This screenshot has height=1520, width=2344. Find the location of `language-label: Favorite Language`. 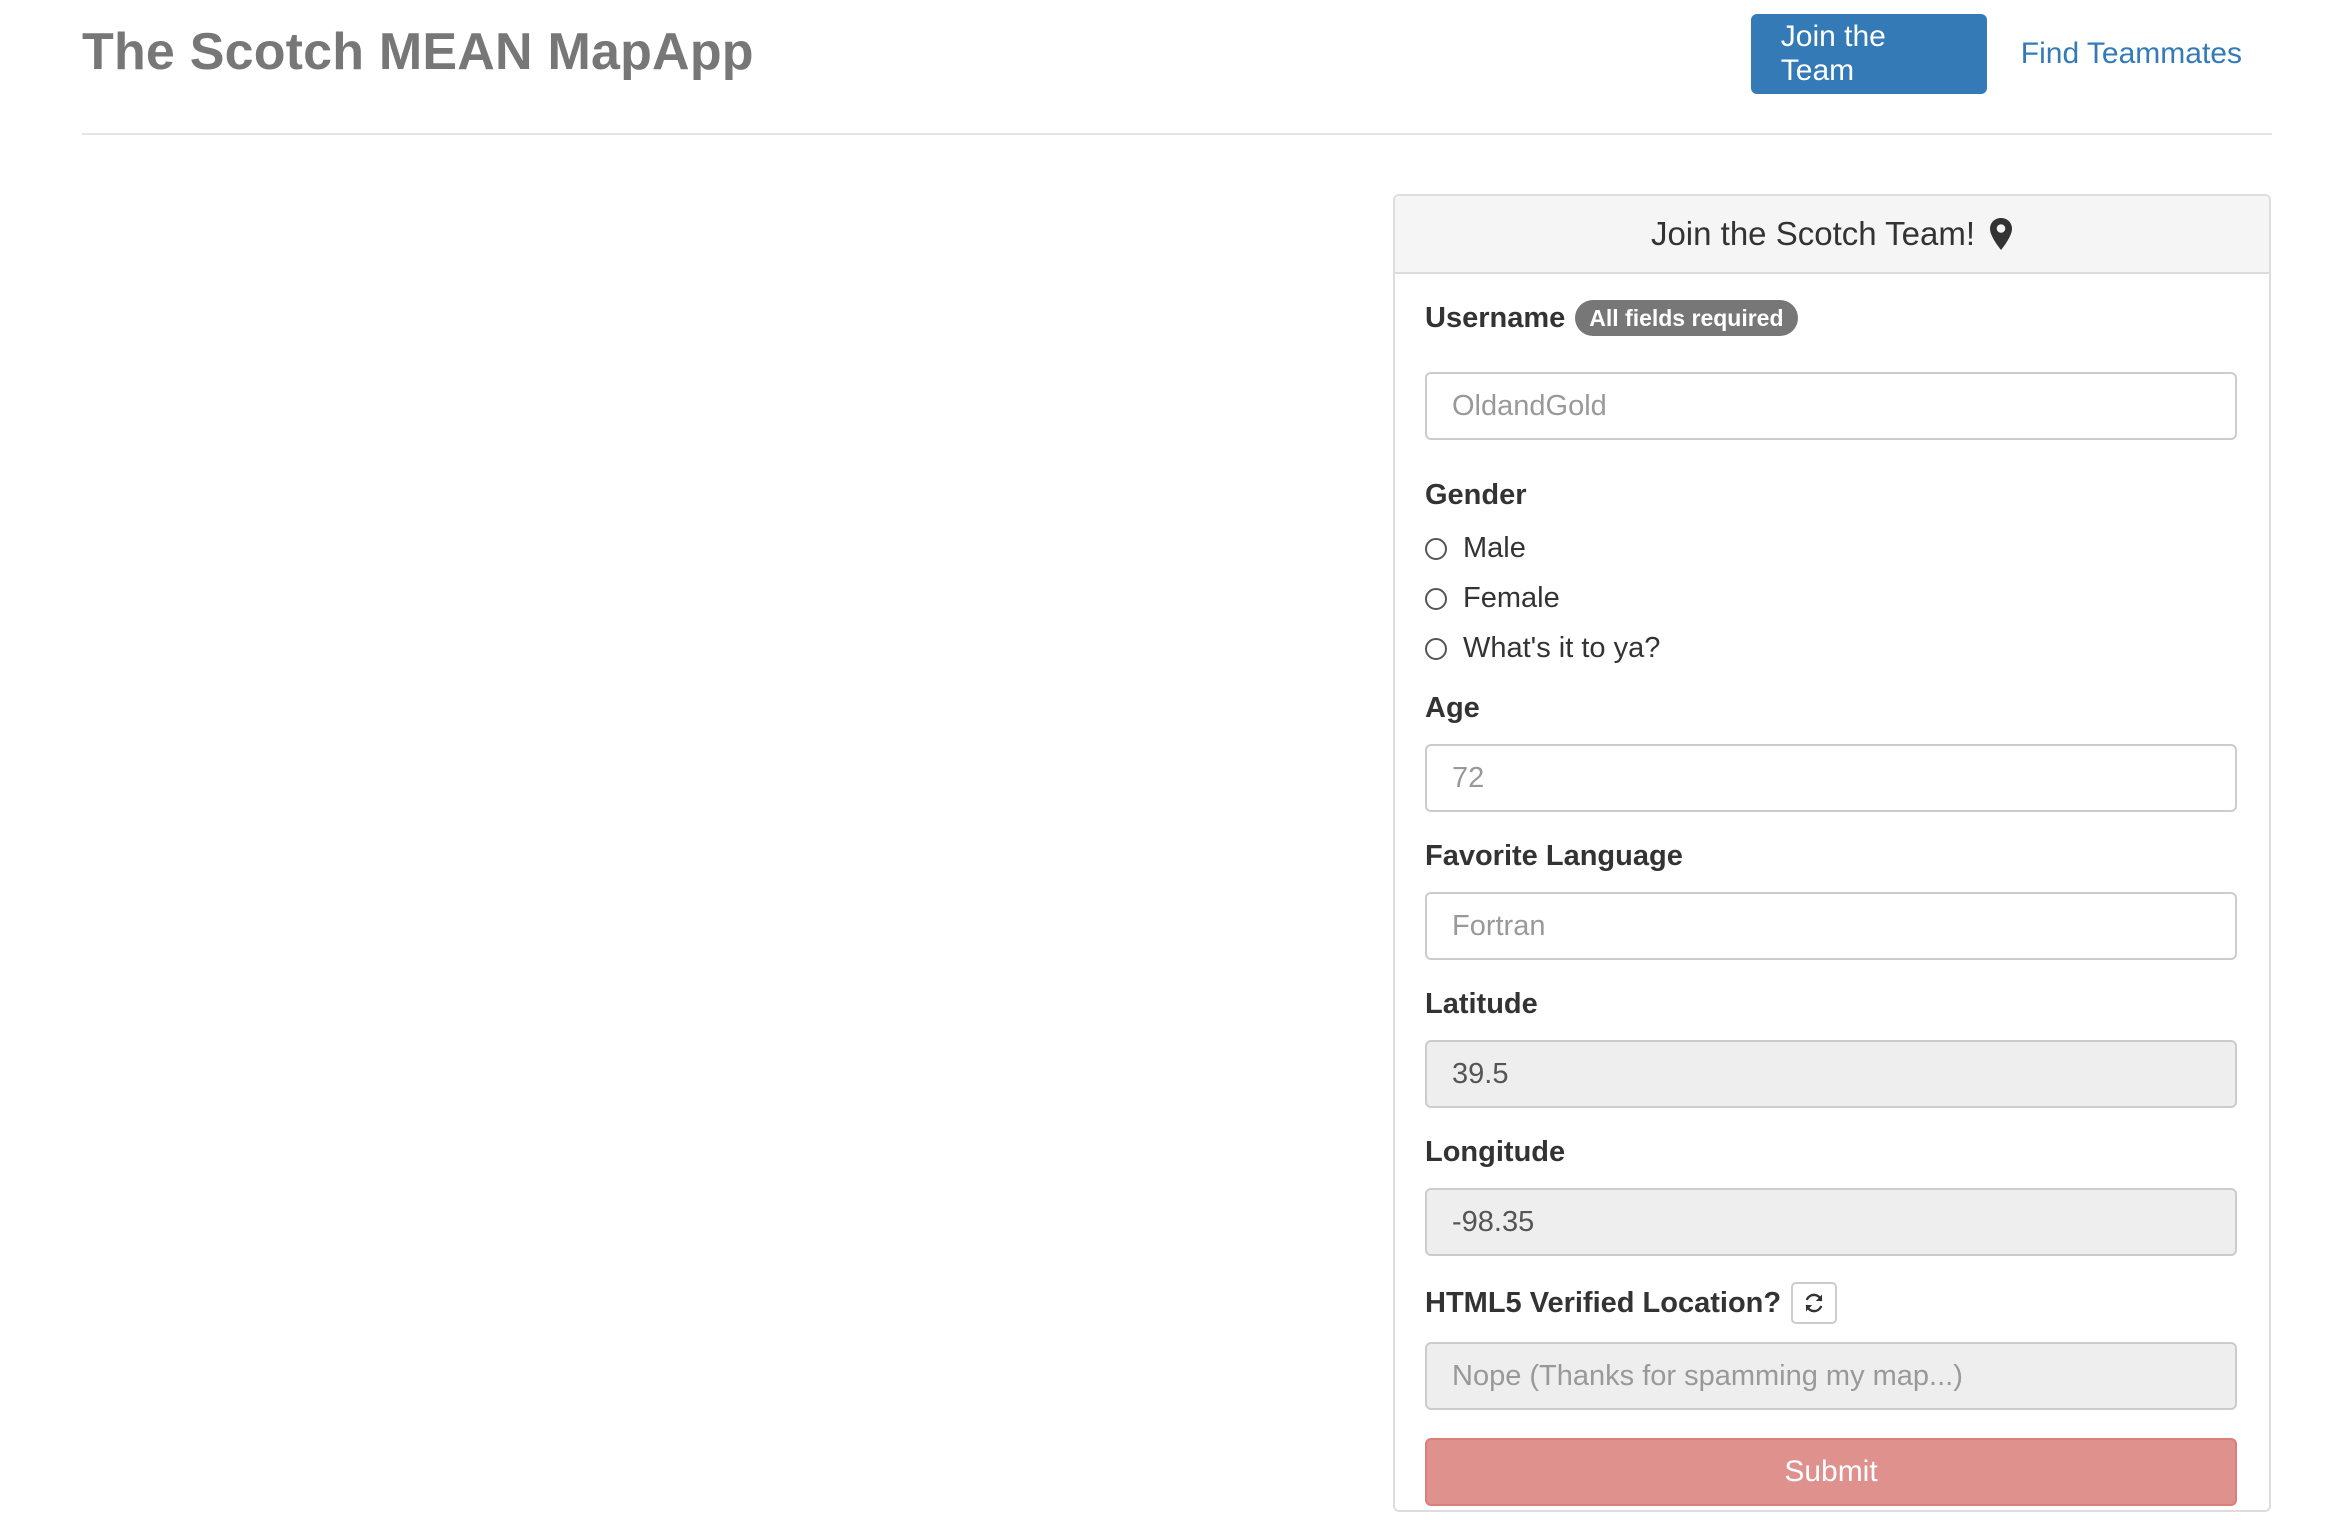

language-label: Favorite Language is located at coordinates (1554, 856).